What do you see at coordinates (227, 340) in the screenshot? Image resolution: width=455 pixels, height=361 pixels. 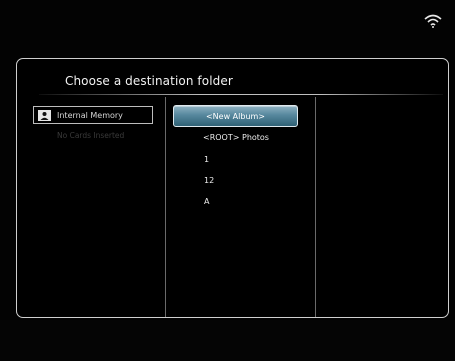 I see `bottom-bar` at bounding box center [227, 340].